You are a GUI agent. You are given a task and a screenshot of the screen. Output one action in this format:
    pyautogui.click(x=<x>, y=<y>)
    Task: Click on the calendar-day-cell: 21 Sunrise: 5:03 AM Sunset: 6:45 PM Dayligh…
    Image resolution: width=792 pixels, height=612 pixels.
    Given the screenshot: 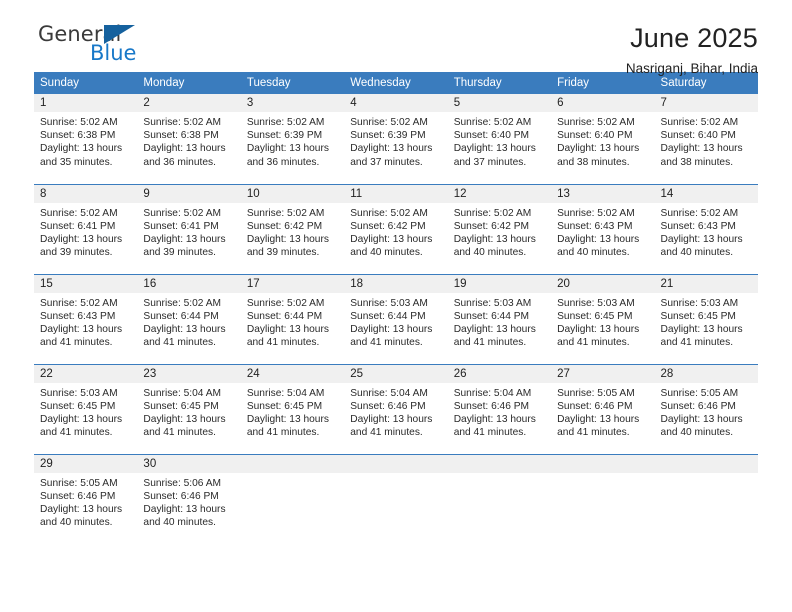 What is the action you would take?
    pyautogui.click(x=706, y=318)
    